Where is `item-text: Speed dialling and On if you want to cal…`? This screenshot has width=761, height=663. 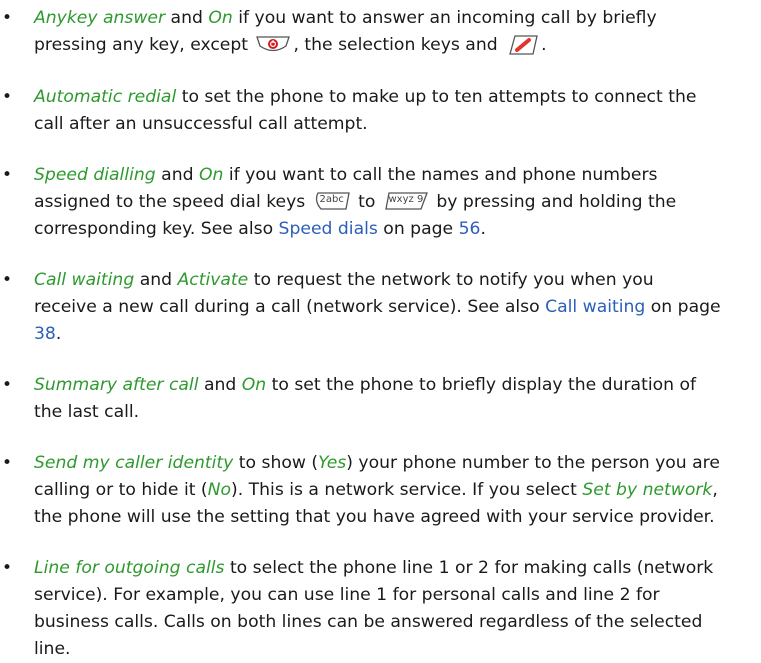
item-text: Speed dialling and On if you want to cal… is located at coordinates (355, 202).